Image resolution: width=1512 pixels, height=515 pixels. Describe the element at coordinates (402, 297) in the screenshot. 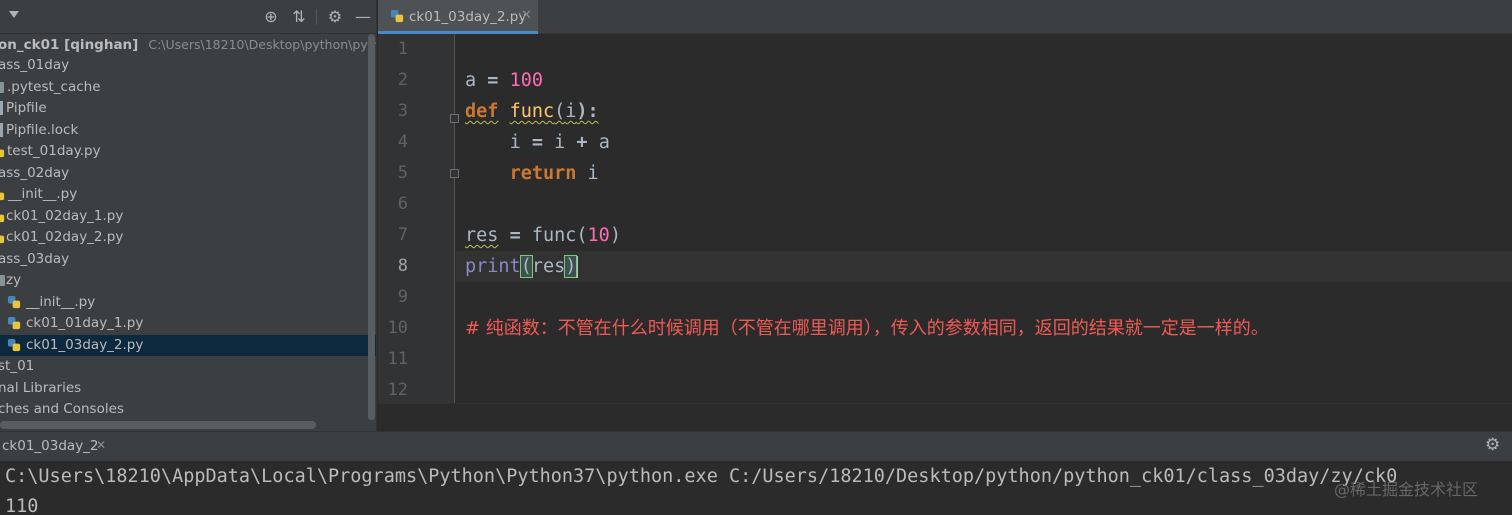

I see `line-number: 9` at that location.